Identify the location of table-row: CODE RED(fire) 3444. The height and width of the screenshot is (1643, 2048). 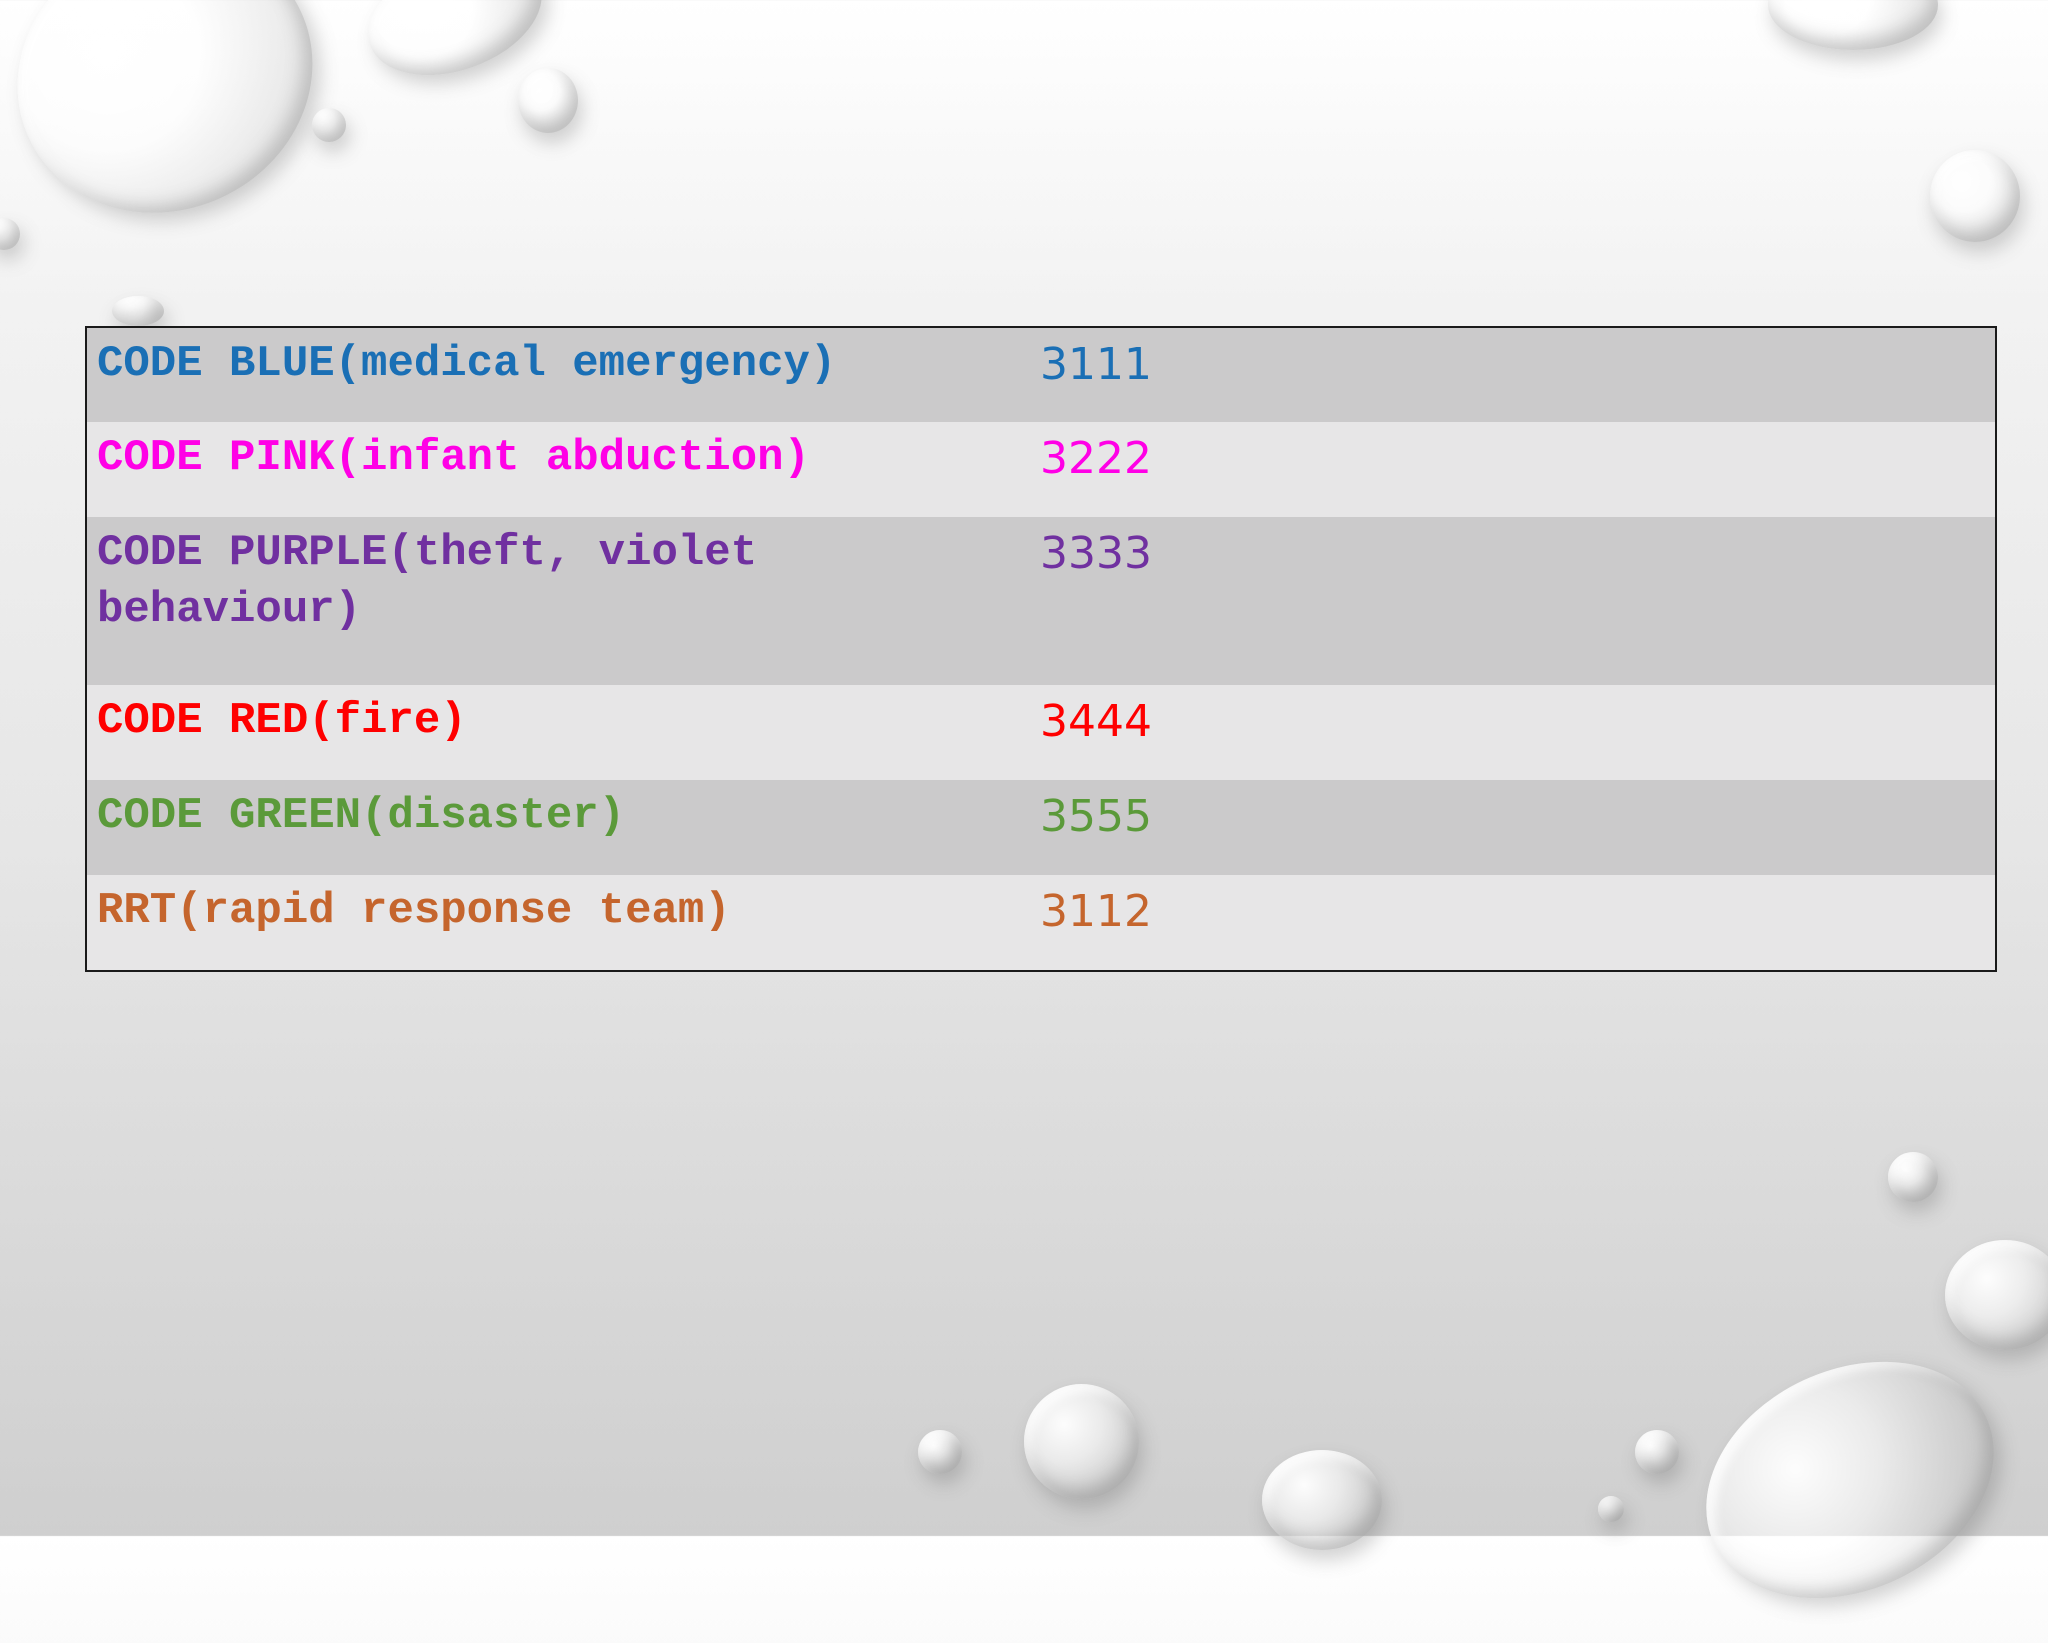
(1041, 732).